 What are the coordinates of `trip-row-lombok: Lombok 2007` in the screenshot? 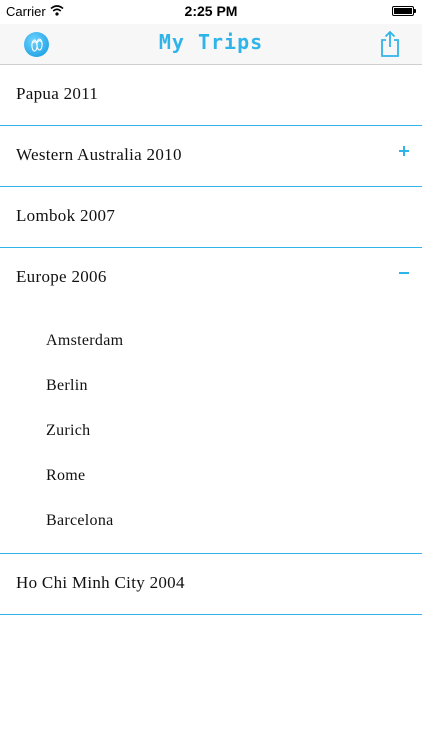 It's located at (211, 217).